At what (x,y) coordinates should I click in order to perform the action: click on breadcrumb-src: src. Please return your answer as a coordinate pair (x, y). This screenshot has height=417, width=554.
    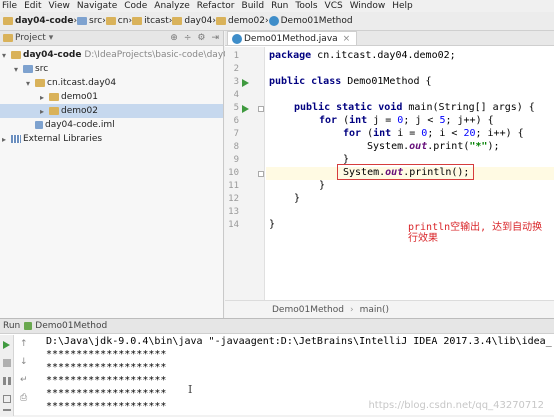
    Looking at the image, I should click on (89, 21).